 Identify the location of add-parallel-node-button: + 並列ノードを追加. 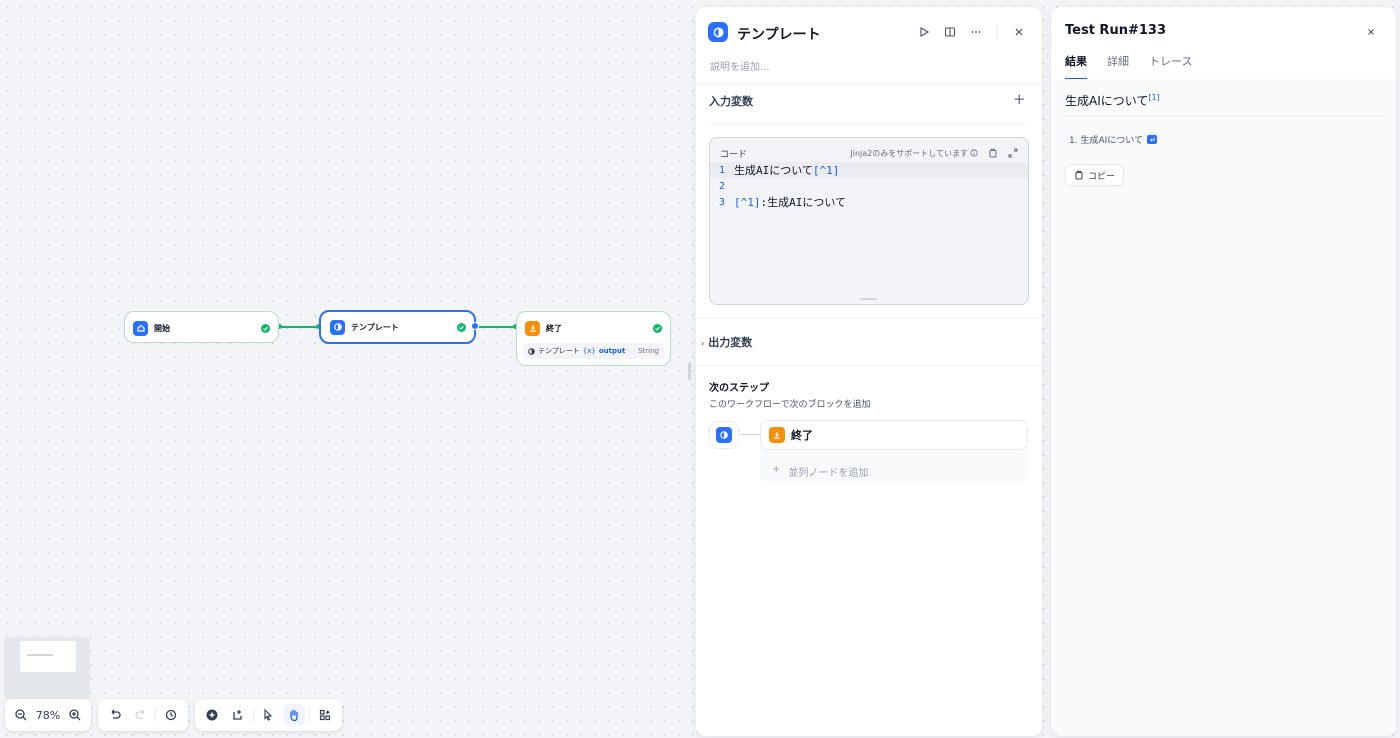
(820, 471).